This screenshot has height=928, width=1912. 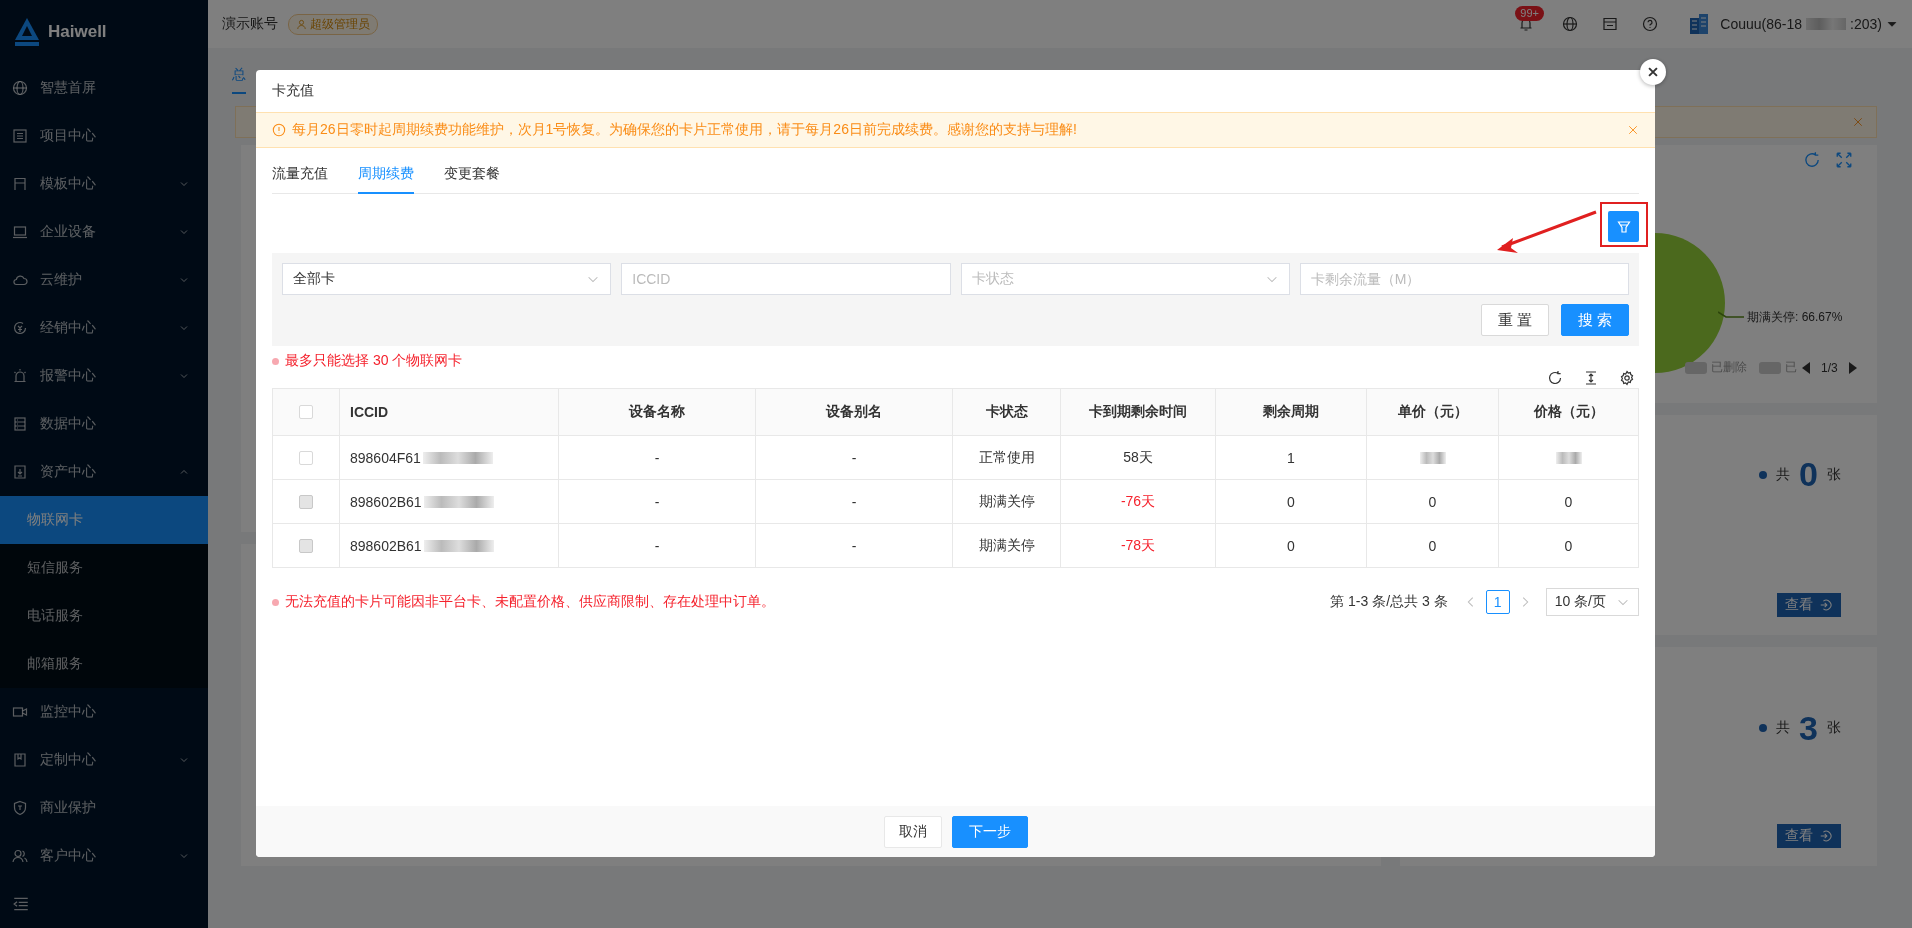 I want to click on legend-swatch, so click(x=1696, y=367).